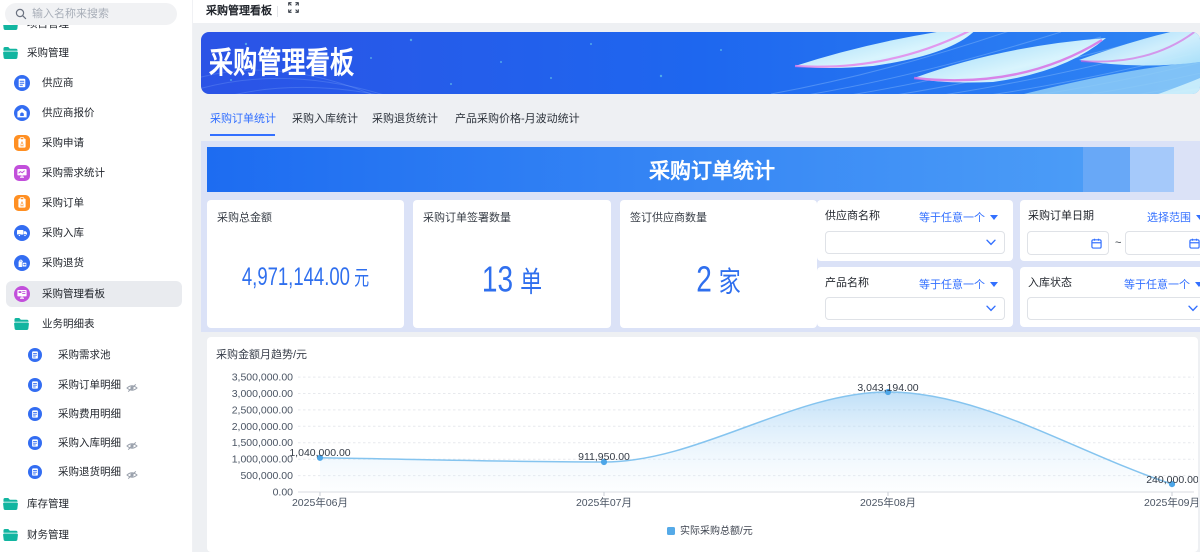  I want to click on svg-text: 2025年08月, so click(888, 502).